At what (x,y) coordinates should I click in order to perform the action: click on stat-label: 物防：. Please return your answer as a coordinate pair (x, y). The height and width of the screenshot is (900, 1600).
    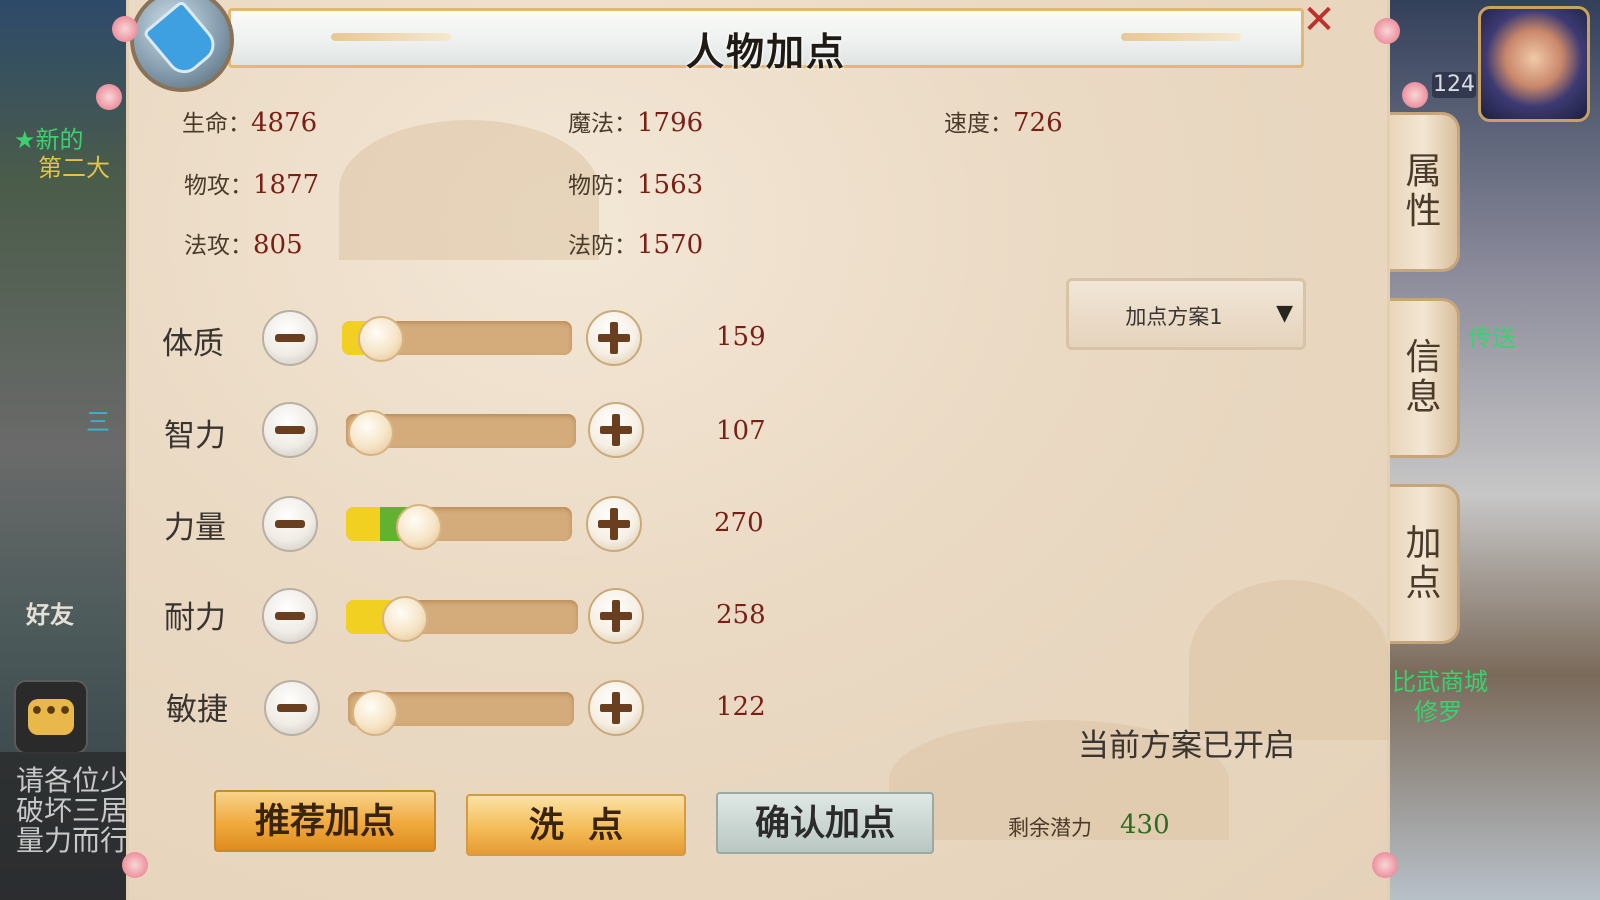
    Looking at the image, I should click on (602, 186).